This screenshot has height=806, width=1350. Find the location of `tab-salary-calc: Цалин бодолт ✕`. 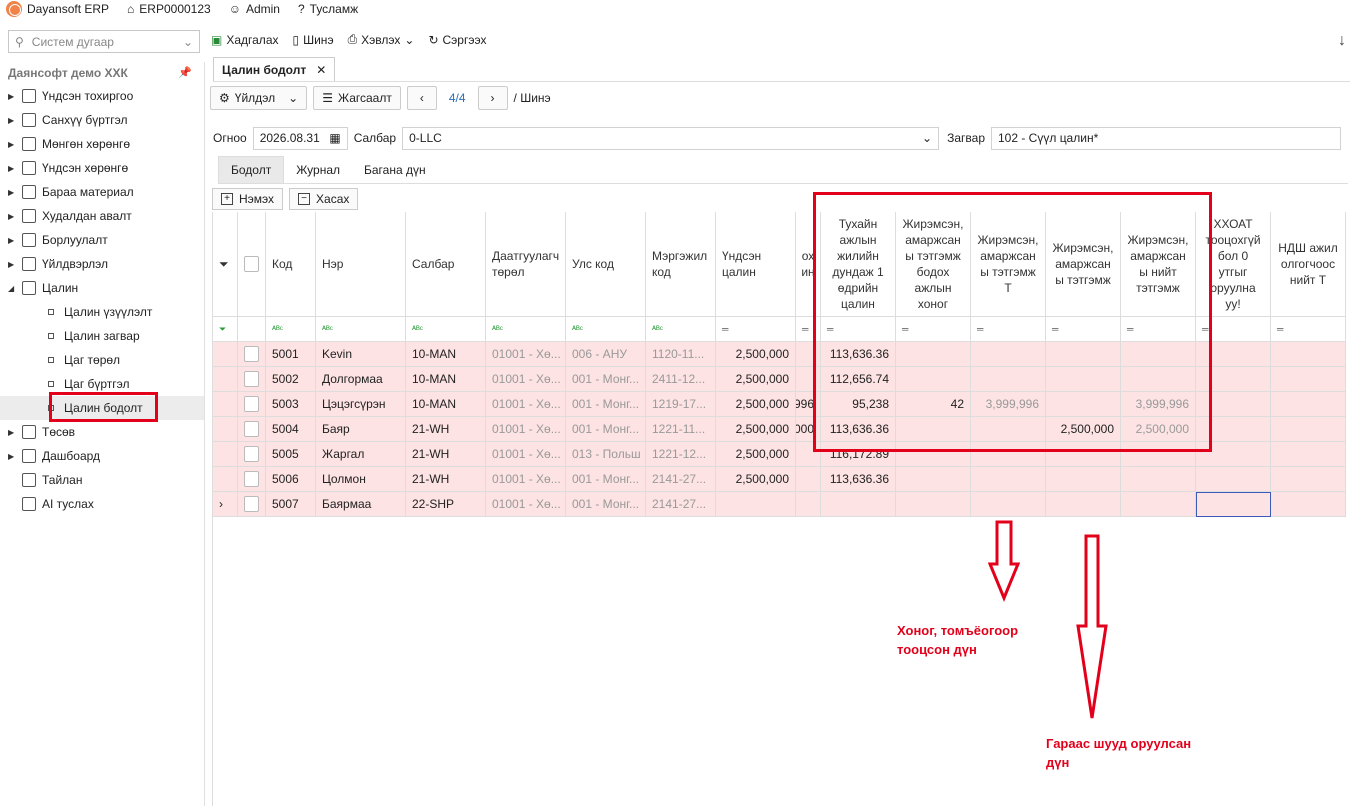

tab-salary-calc: Цалин бодолт ✕ is located at coordinates (274, 69).